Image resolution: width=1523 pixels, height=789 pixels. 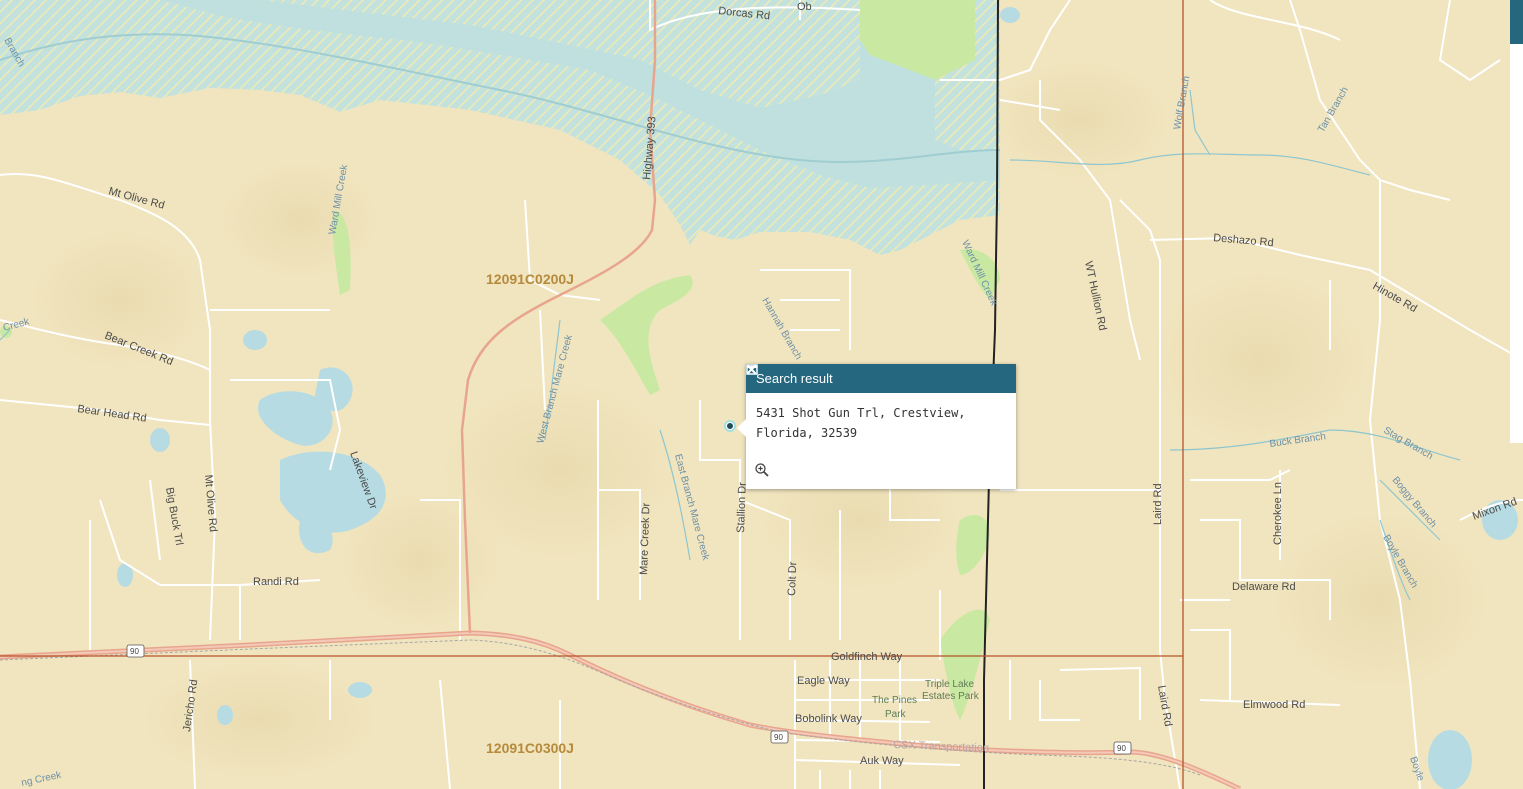 I want to click on road-label-ob: Ob, so click(x=804, y=7).